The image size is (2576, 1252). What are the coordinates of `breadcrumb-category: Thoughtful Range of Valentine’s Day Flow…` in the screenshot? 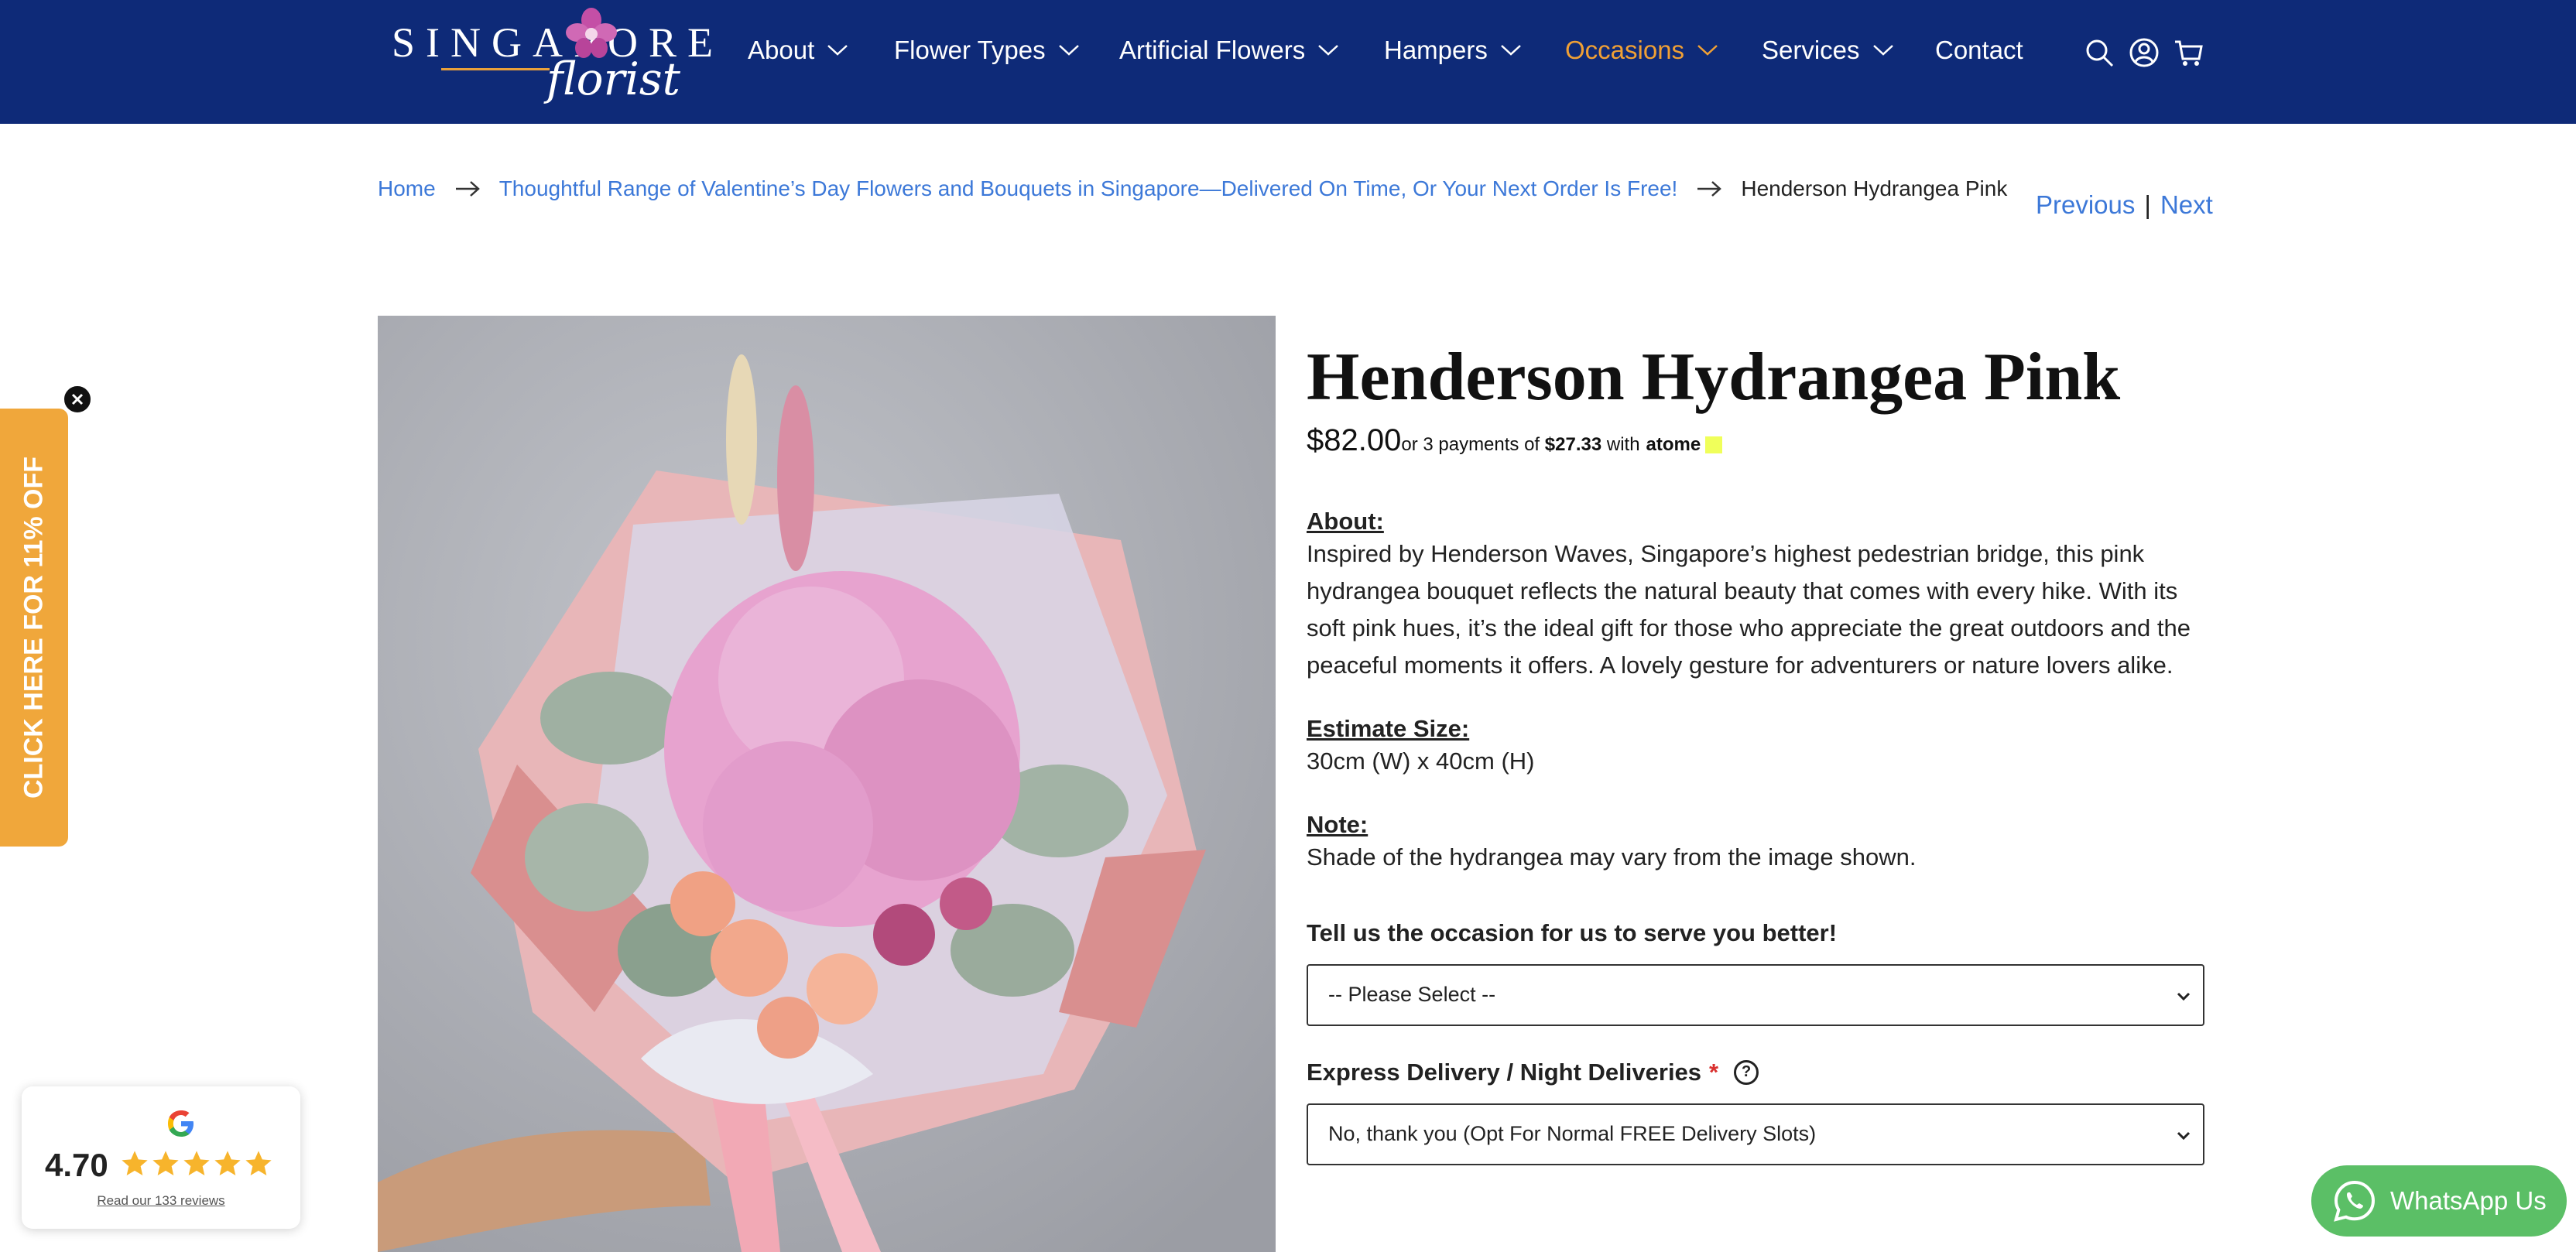 It's located at (1088, 188).